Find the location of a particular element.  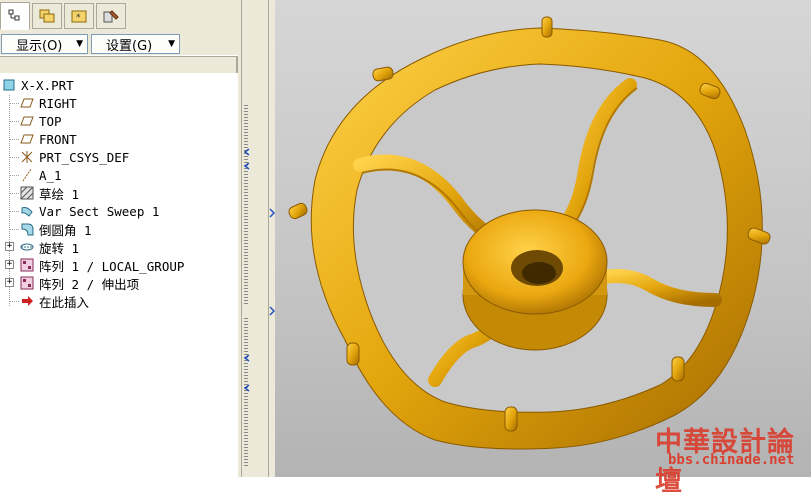

insert-here-icon is located at coordinates (27, 301).